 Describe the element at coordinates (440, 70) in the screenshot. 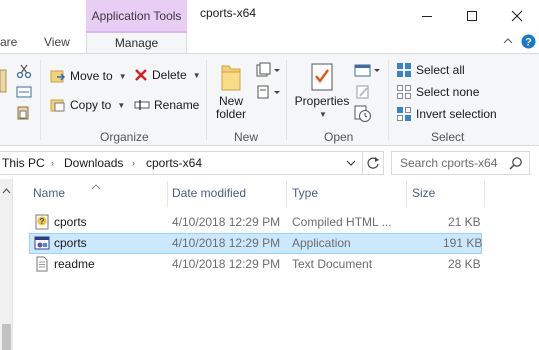

I see `select-all-label: Select all` at that location.